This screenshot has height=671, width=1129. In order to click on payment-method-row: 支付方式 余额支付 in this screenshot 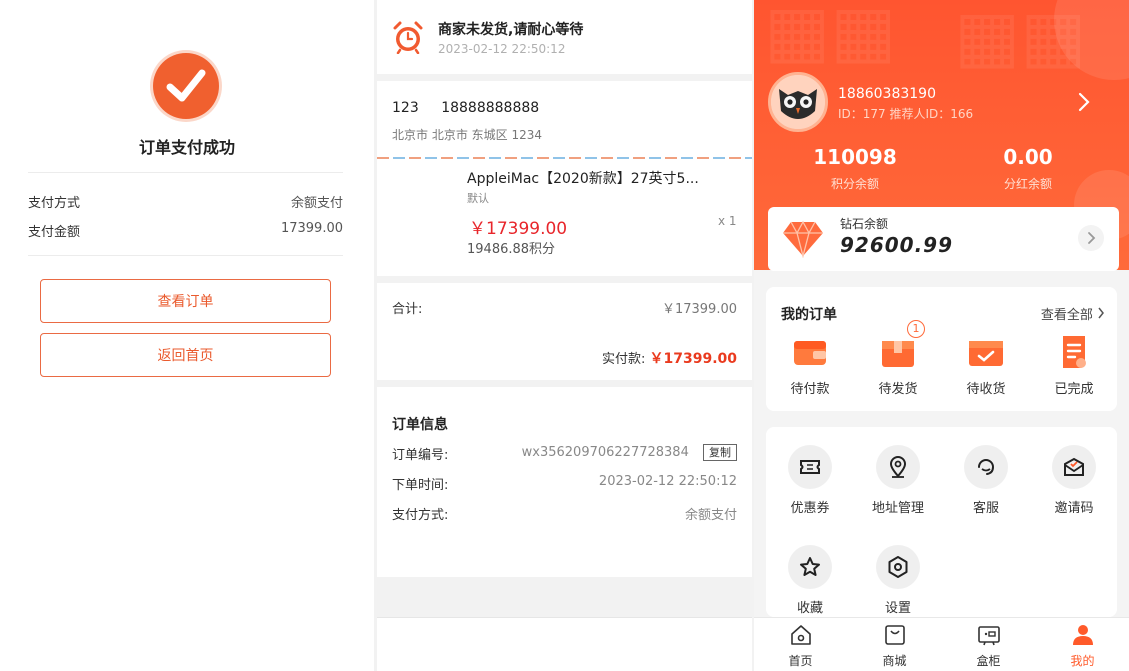, I will do `click(185, 201)`.